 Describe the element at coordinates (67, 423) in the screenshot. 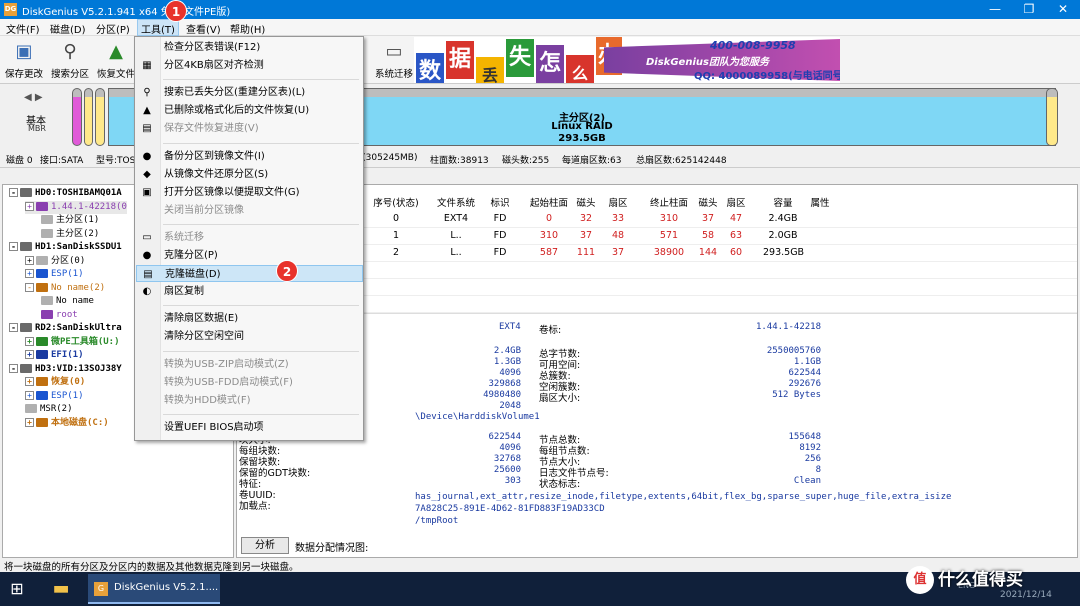

I see `tree-node: + 本地磁盘(C:)` at that location.